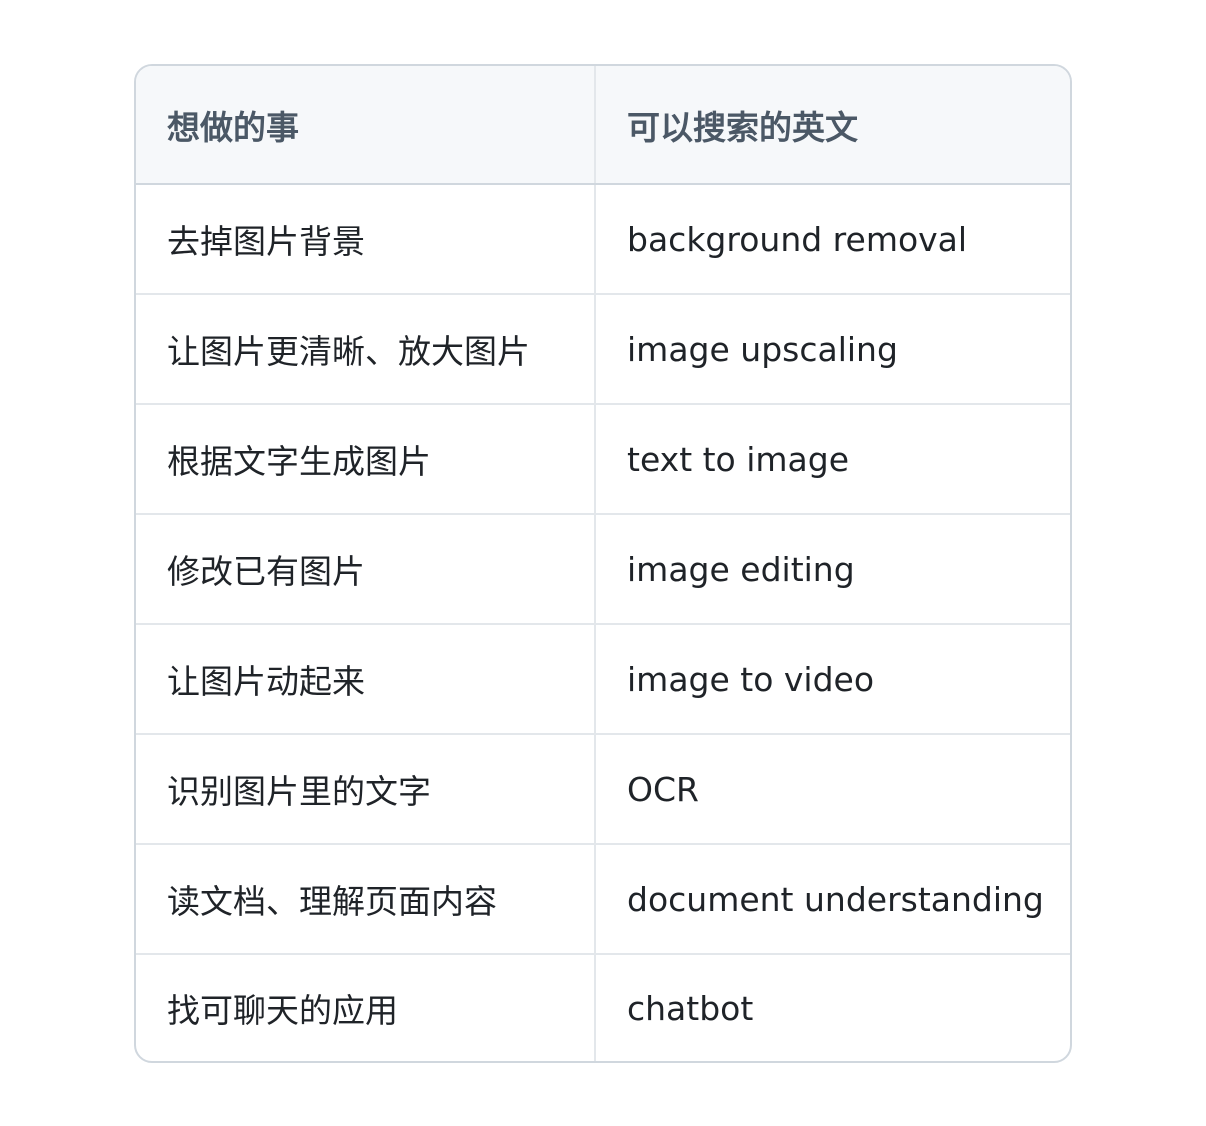  I want to click on task-cell: 让图片更清晰、放大图片, so click(366, 348).